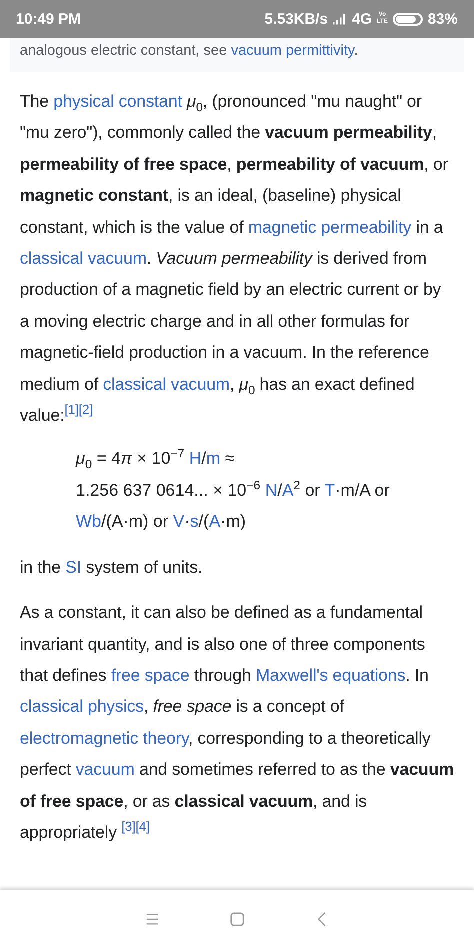 This screenshot has height=948, width=474. What do you see at coordinates (407, 19) in the screenshot?
I see `battery-icon` at bounding box center [407, 19].